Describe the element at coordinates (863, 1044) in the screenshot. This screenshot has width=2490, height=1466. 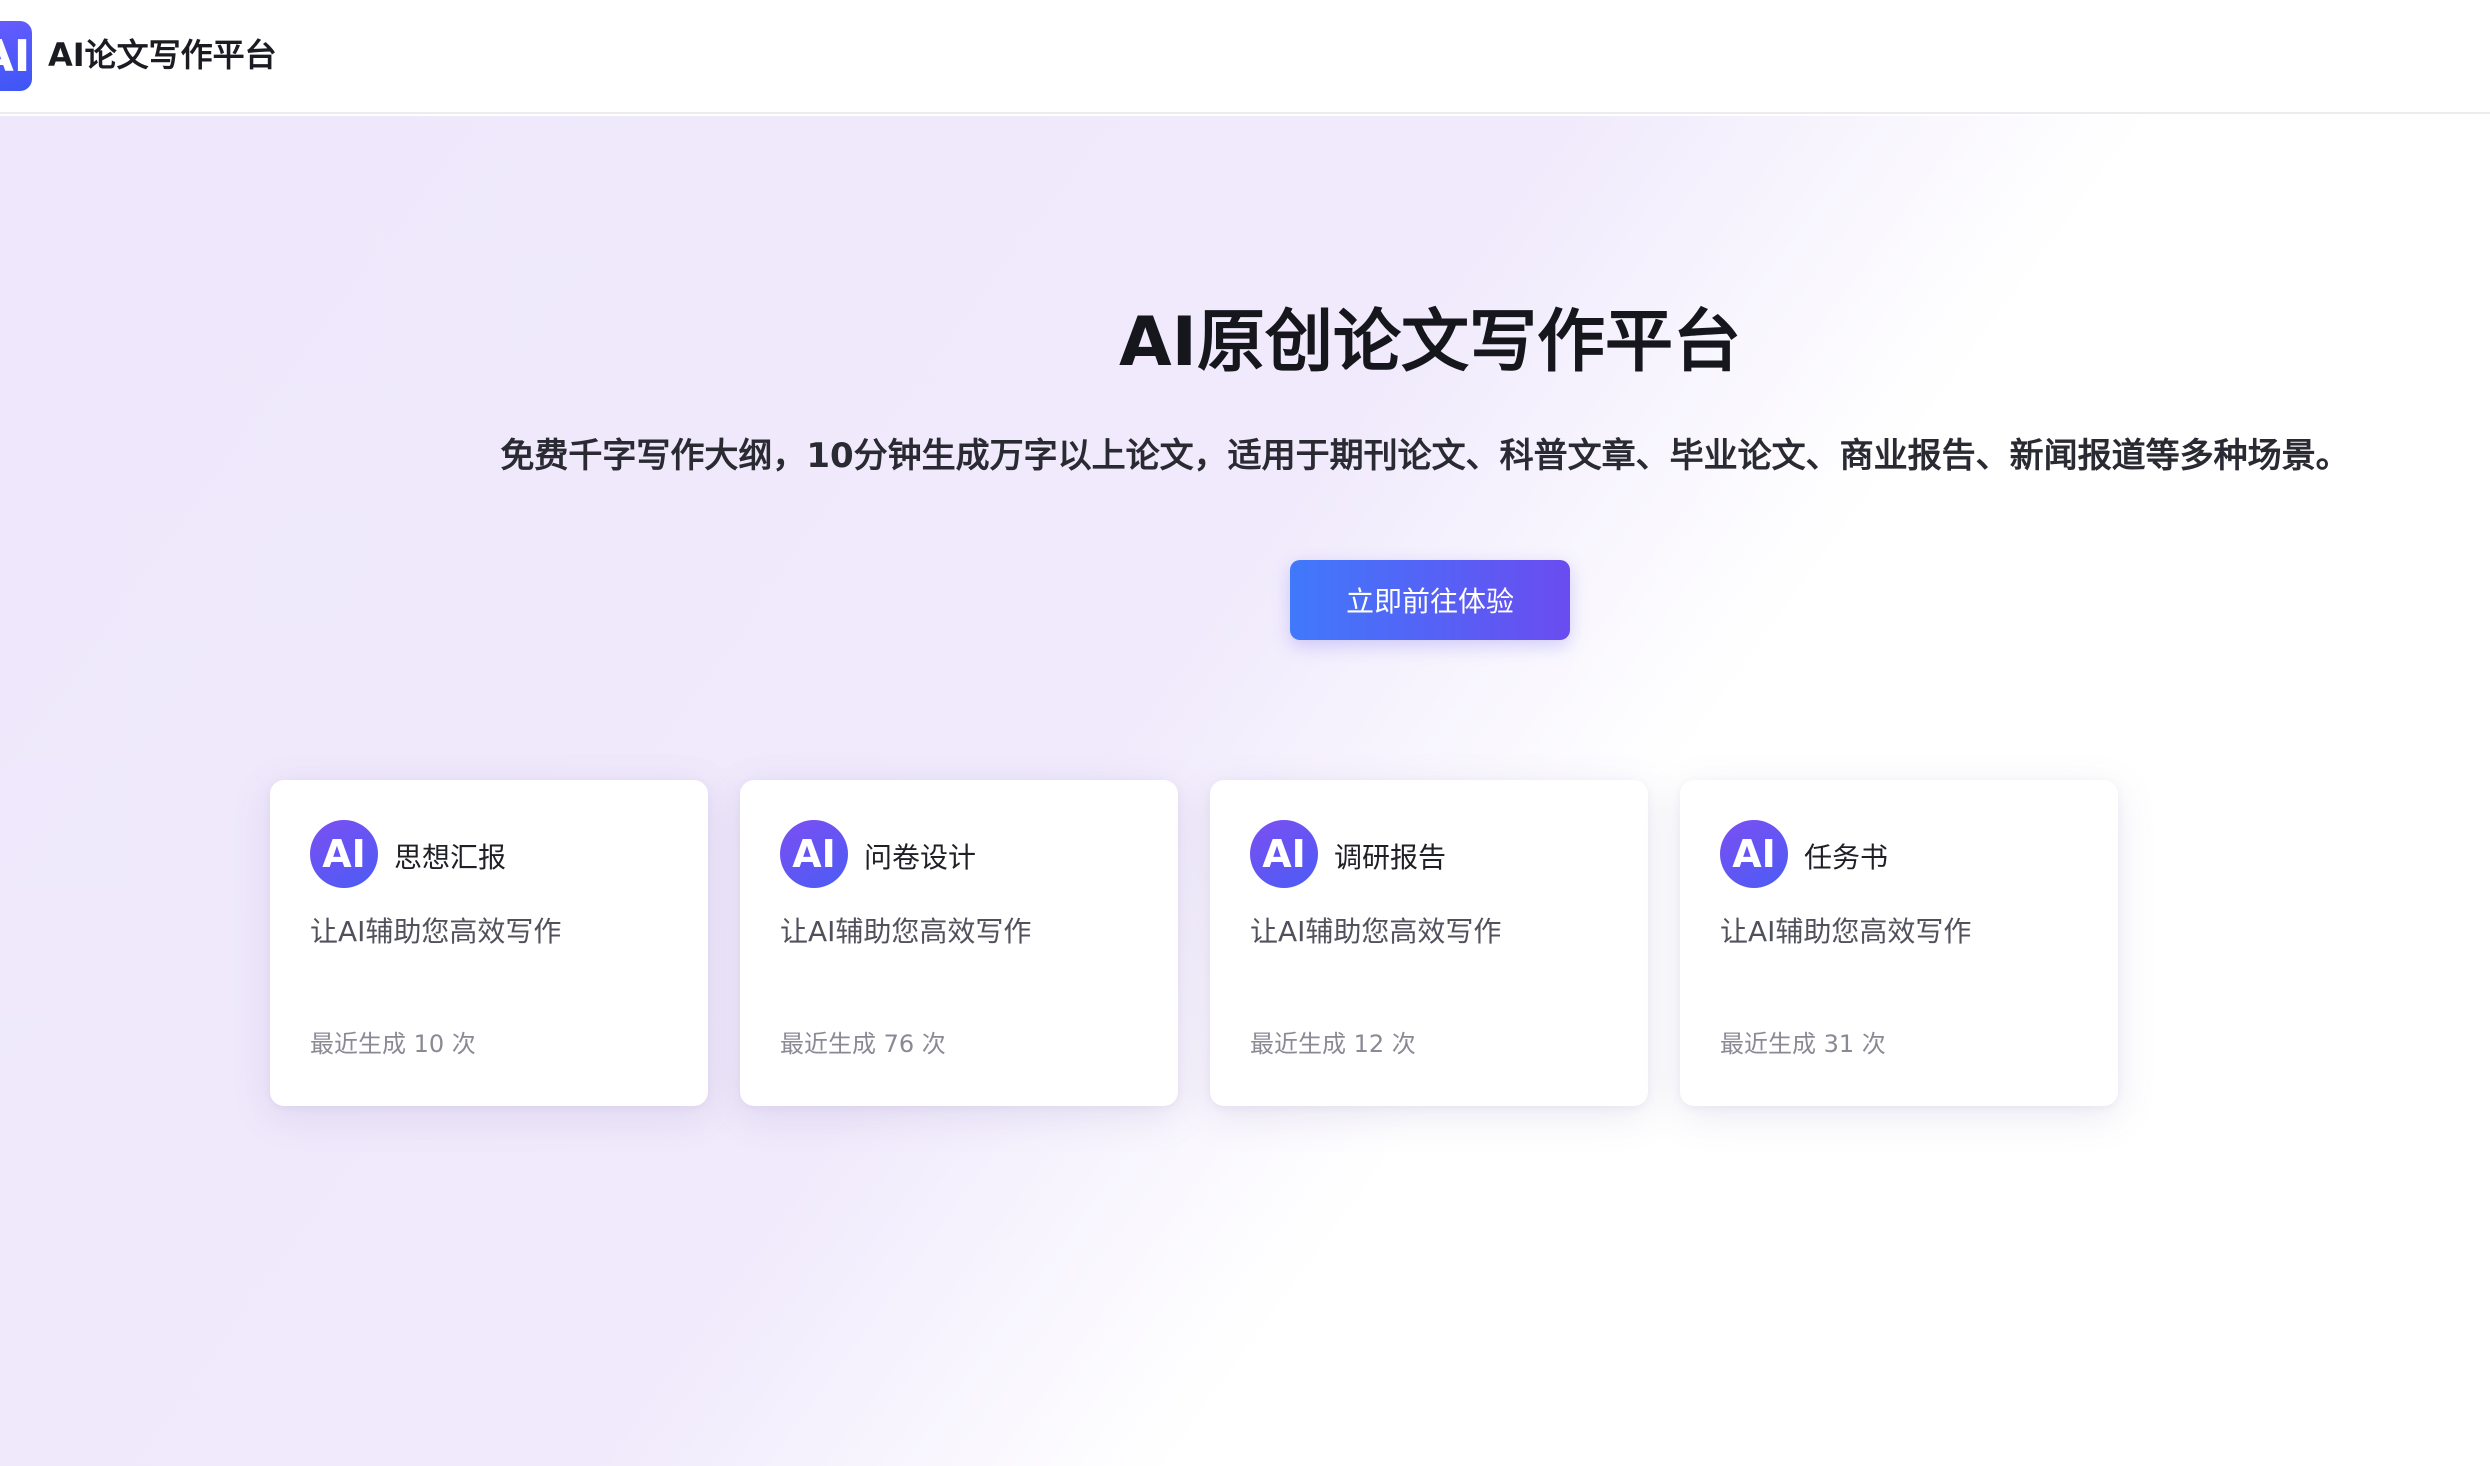
I see `card-usage-count: 最近生成 76 次` at that location.